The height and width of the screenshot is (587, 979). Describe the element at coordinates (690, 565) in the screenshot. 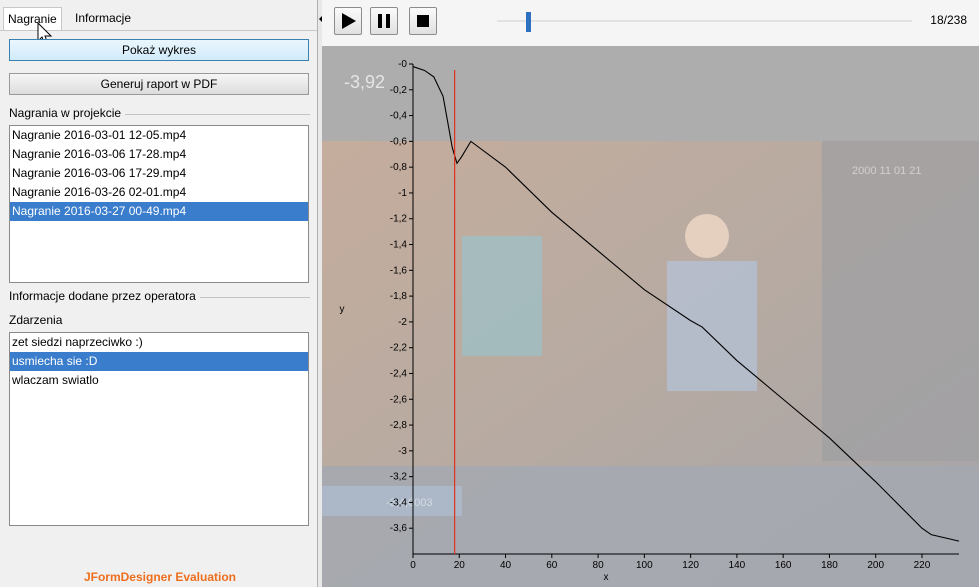

I see `x-tick-label: 120` at that location.